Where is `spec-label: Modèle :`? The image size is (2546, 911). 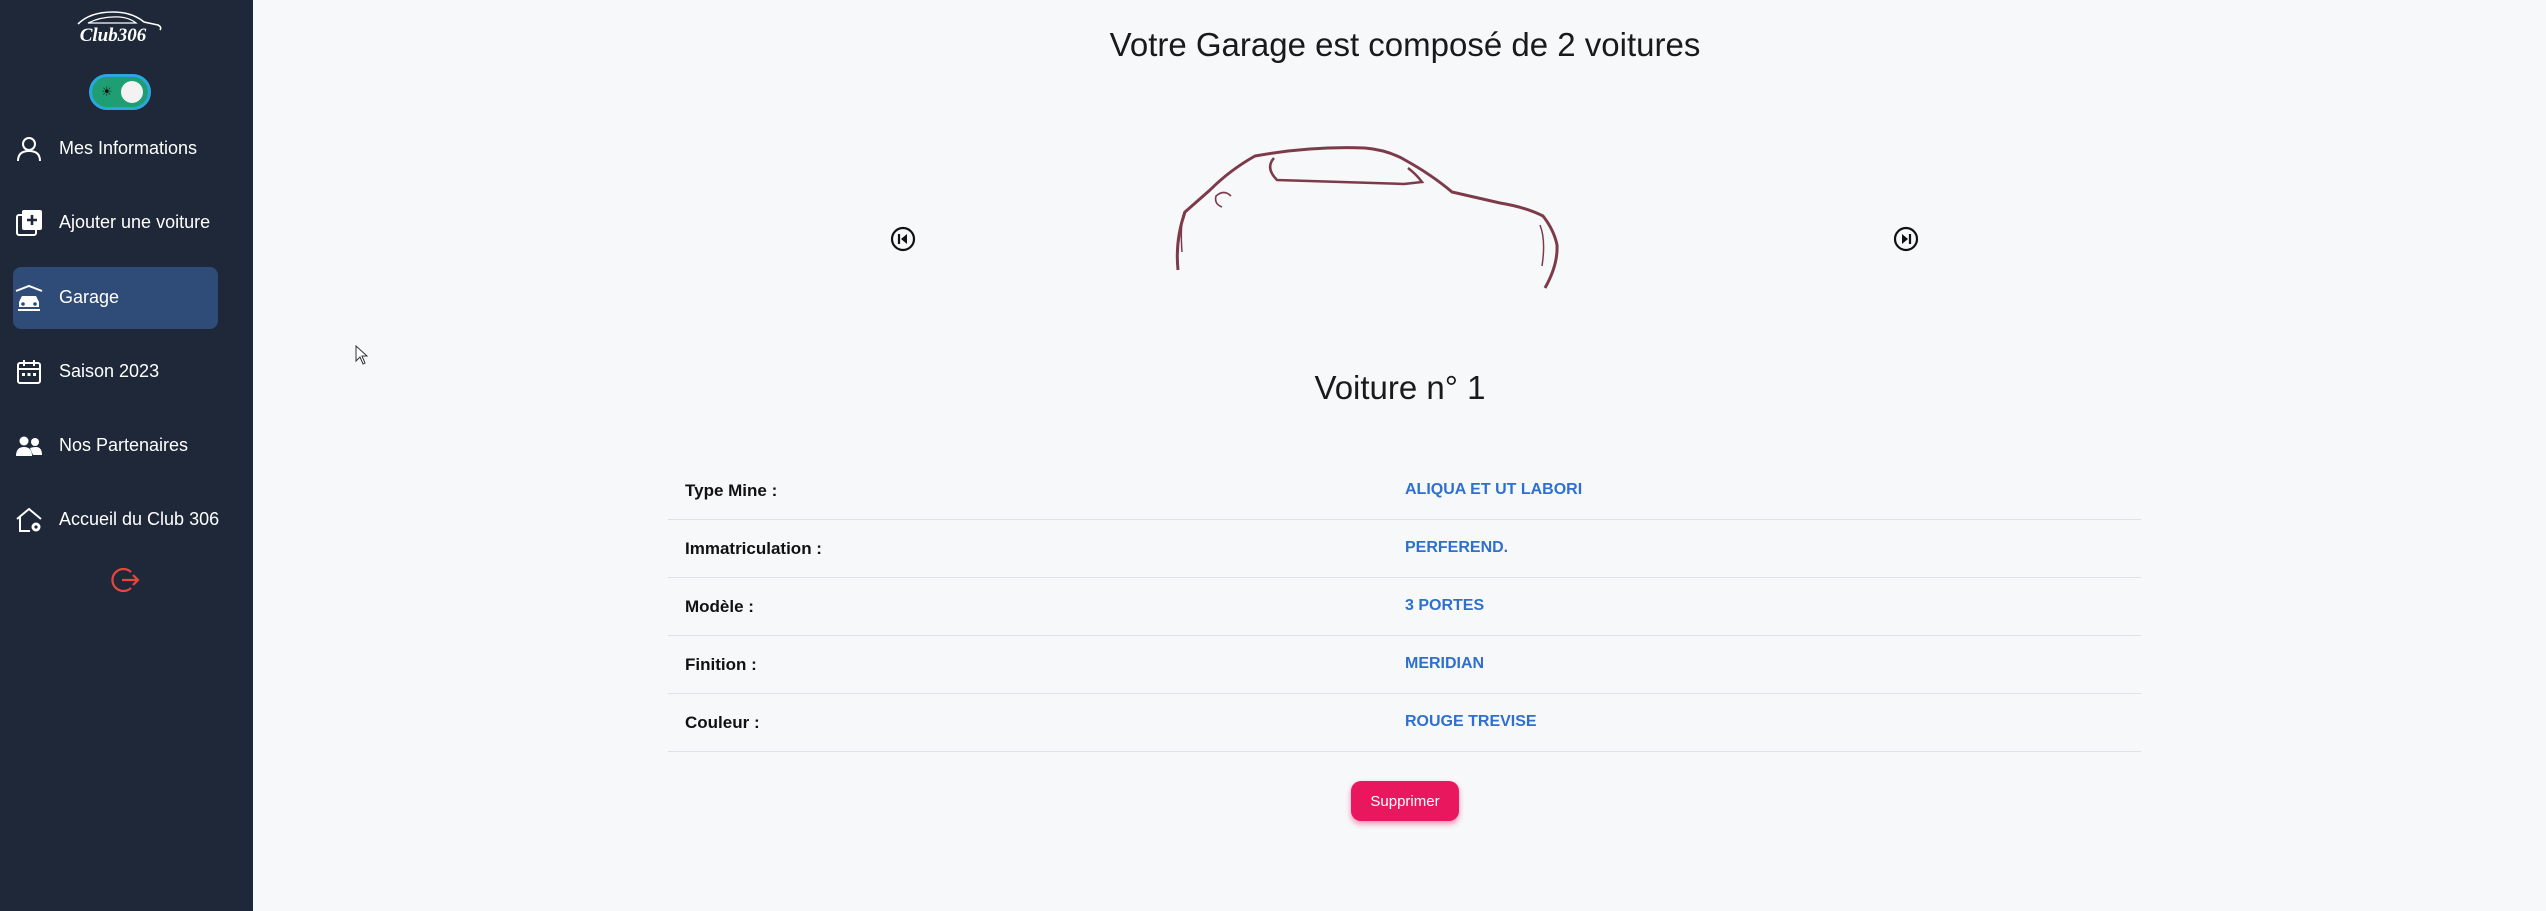 spec-label: Modèle : is located at coordinates (719, 606).